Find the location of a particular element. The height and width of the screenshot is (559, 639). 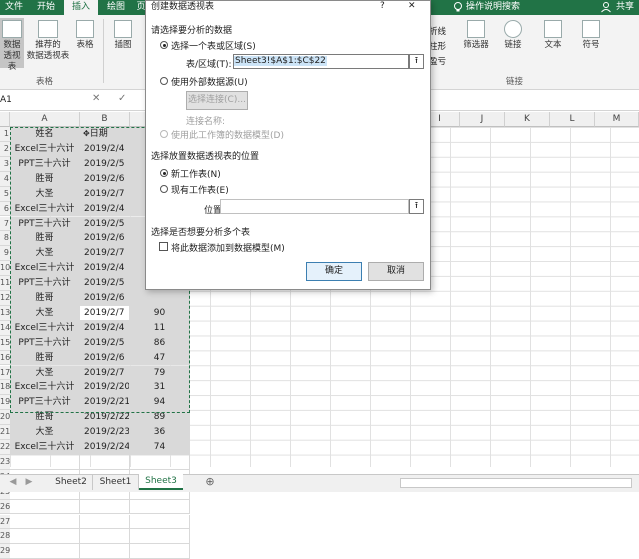

collapse-range-icon: ⭱ is located at coordinates (416, 61).